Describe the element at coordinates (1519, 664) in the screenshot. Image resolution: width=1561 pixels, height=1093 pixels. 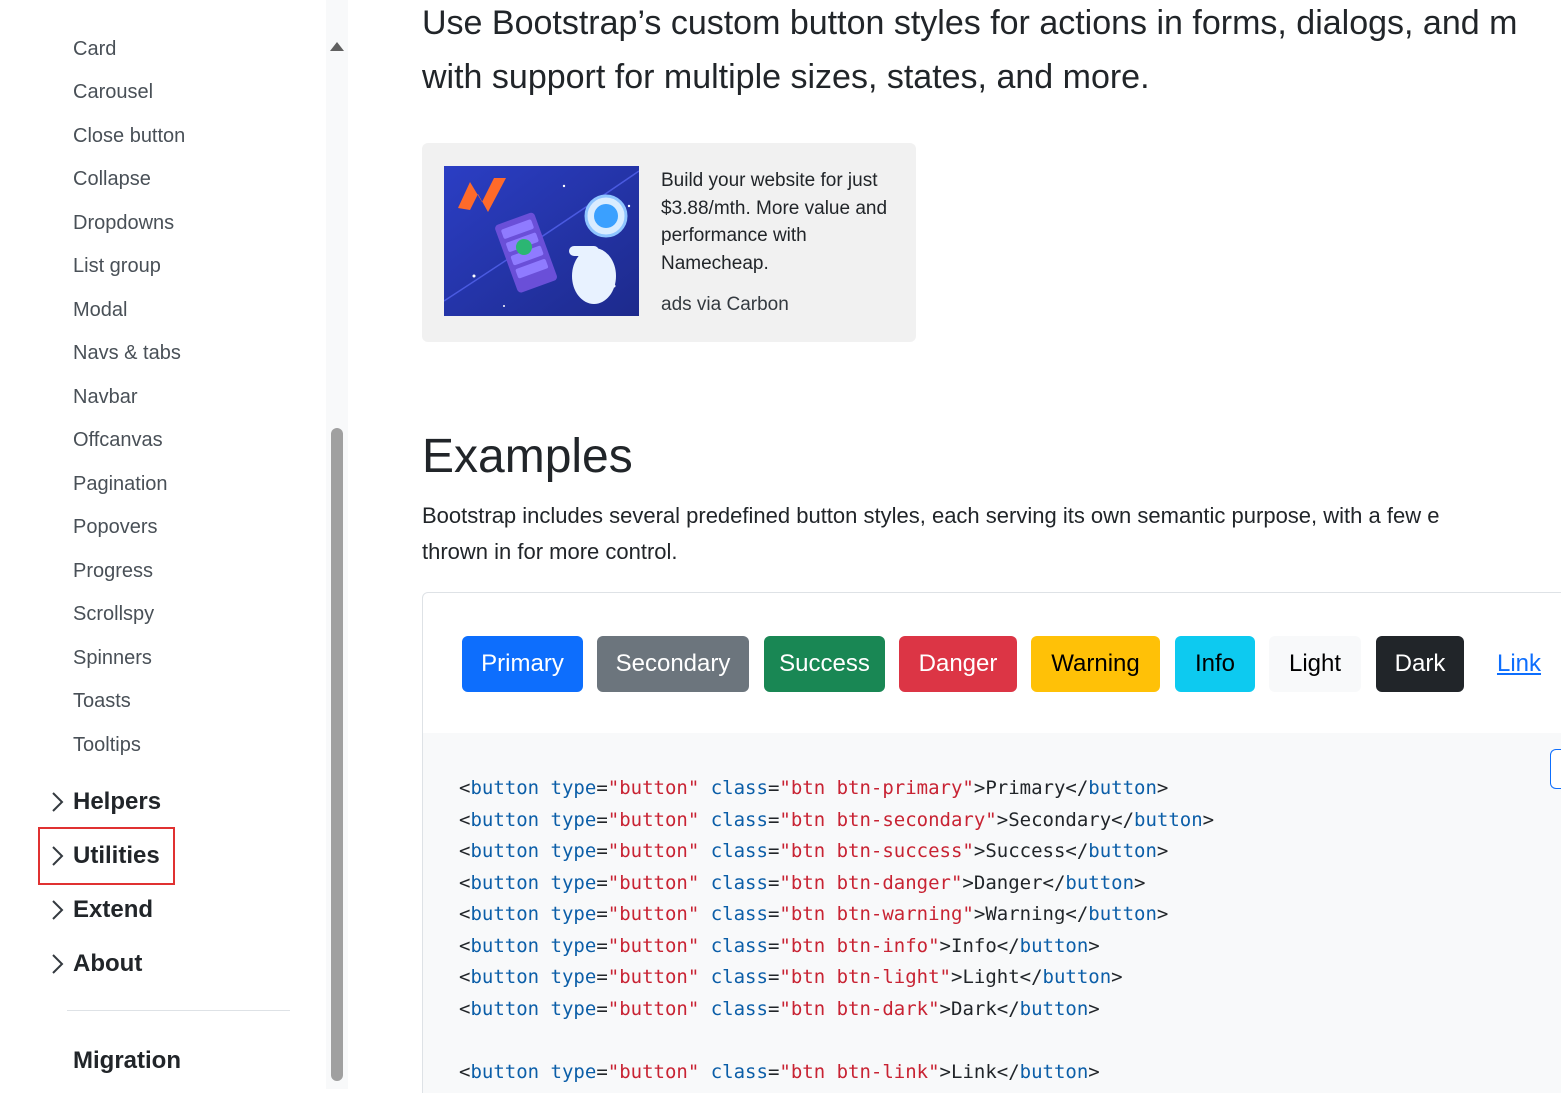
I see `link-button: Link` at that location.